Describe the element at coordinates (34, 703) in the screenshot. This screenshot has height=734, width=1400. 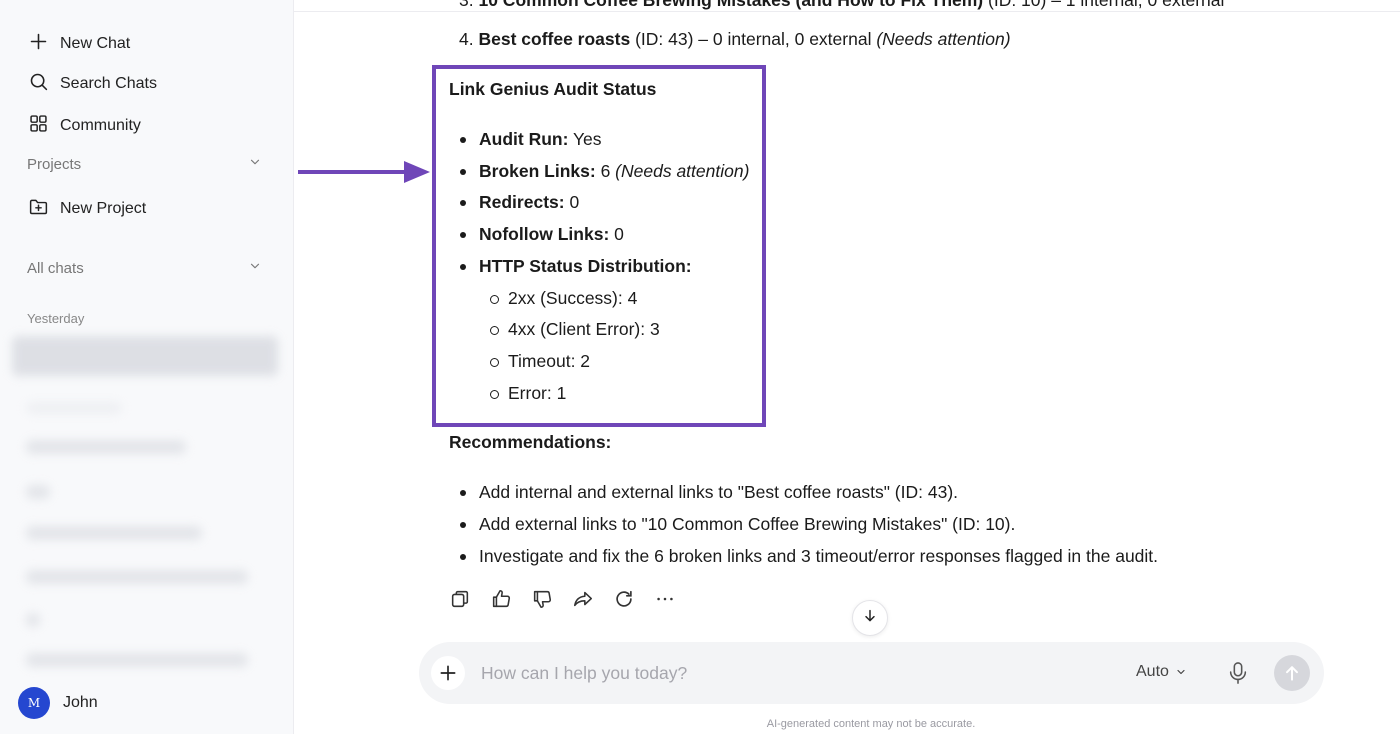
I see `avatar: M` at that location.